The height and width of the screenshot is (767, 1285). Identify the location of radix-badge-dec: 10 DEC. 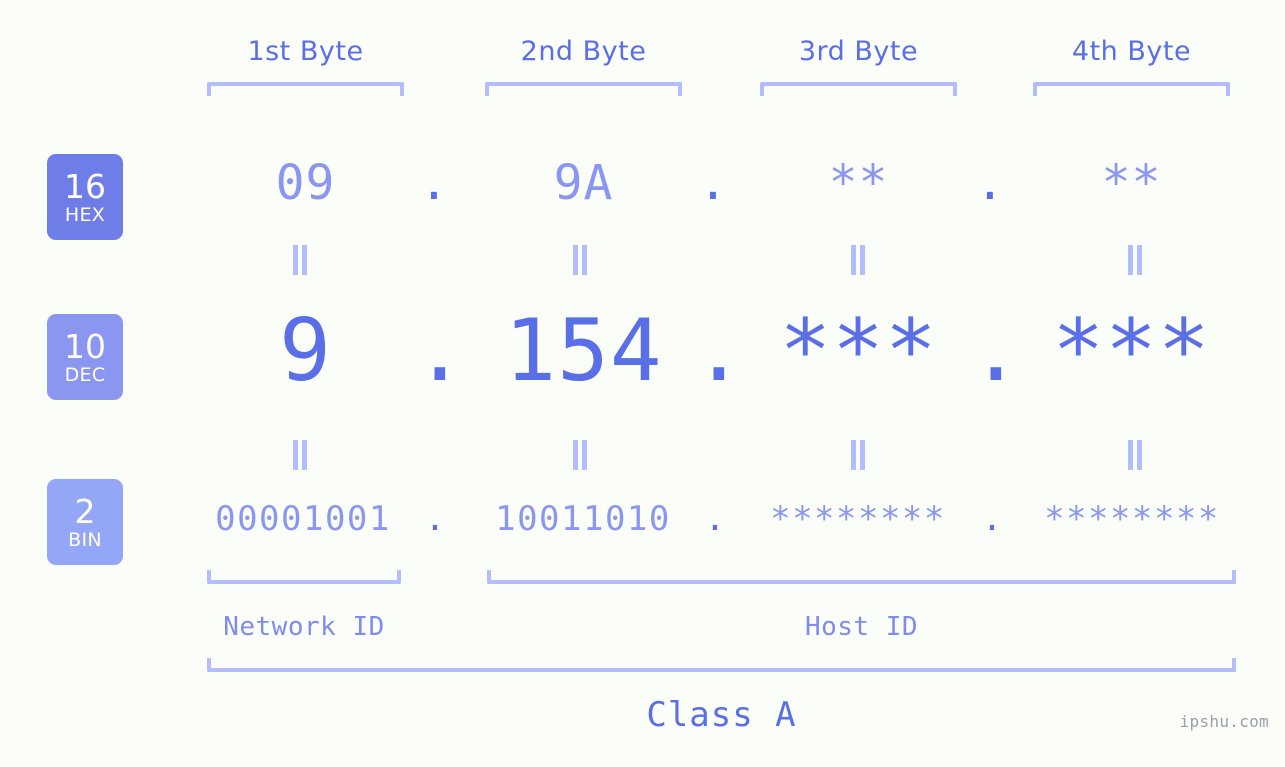
(85, 357).